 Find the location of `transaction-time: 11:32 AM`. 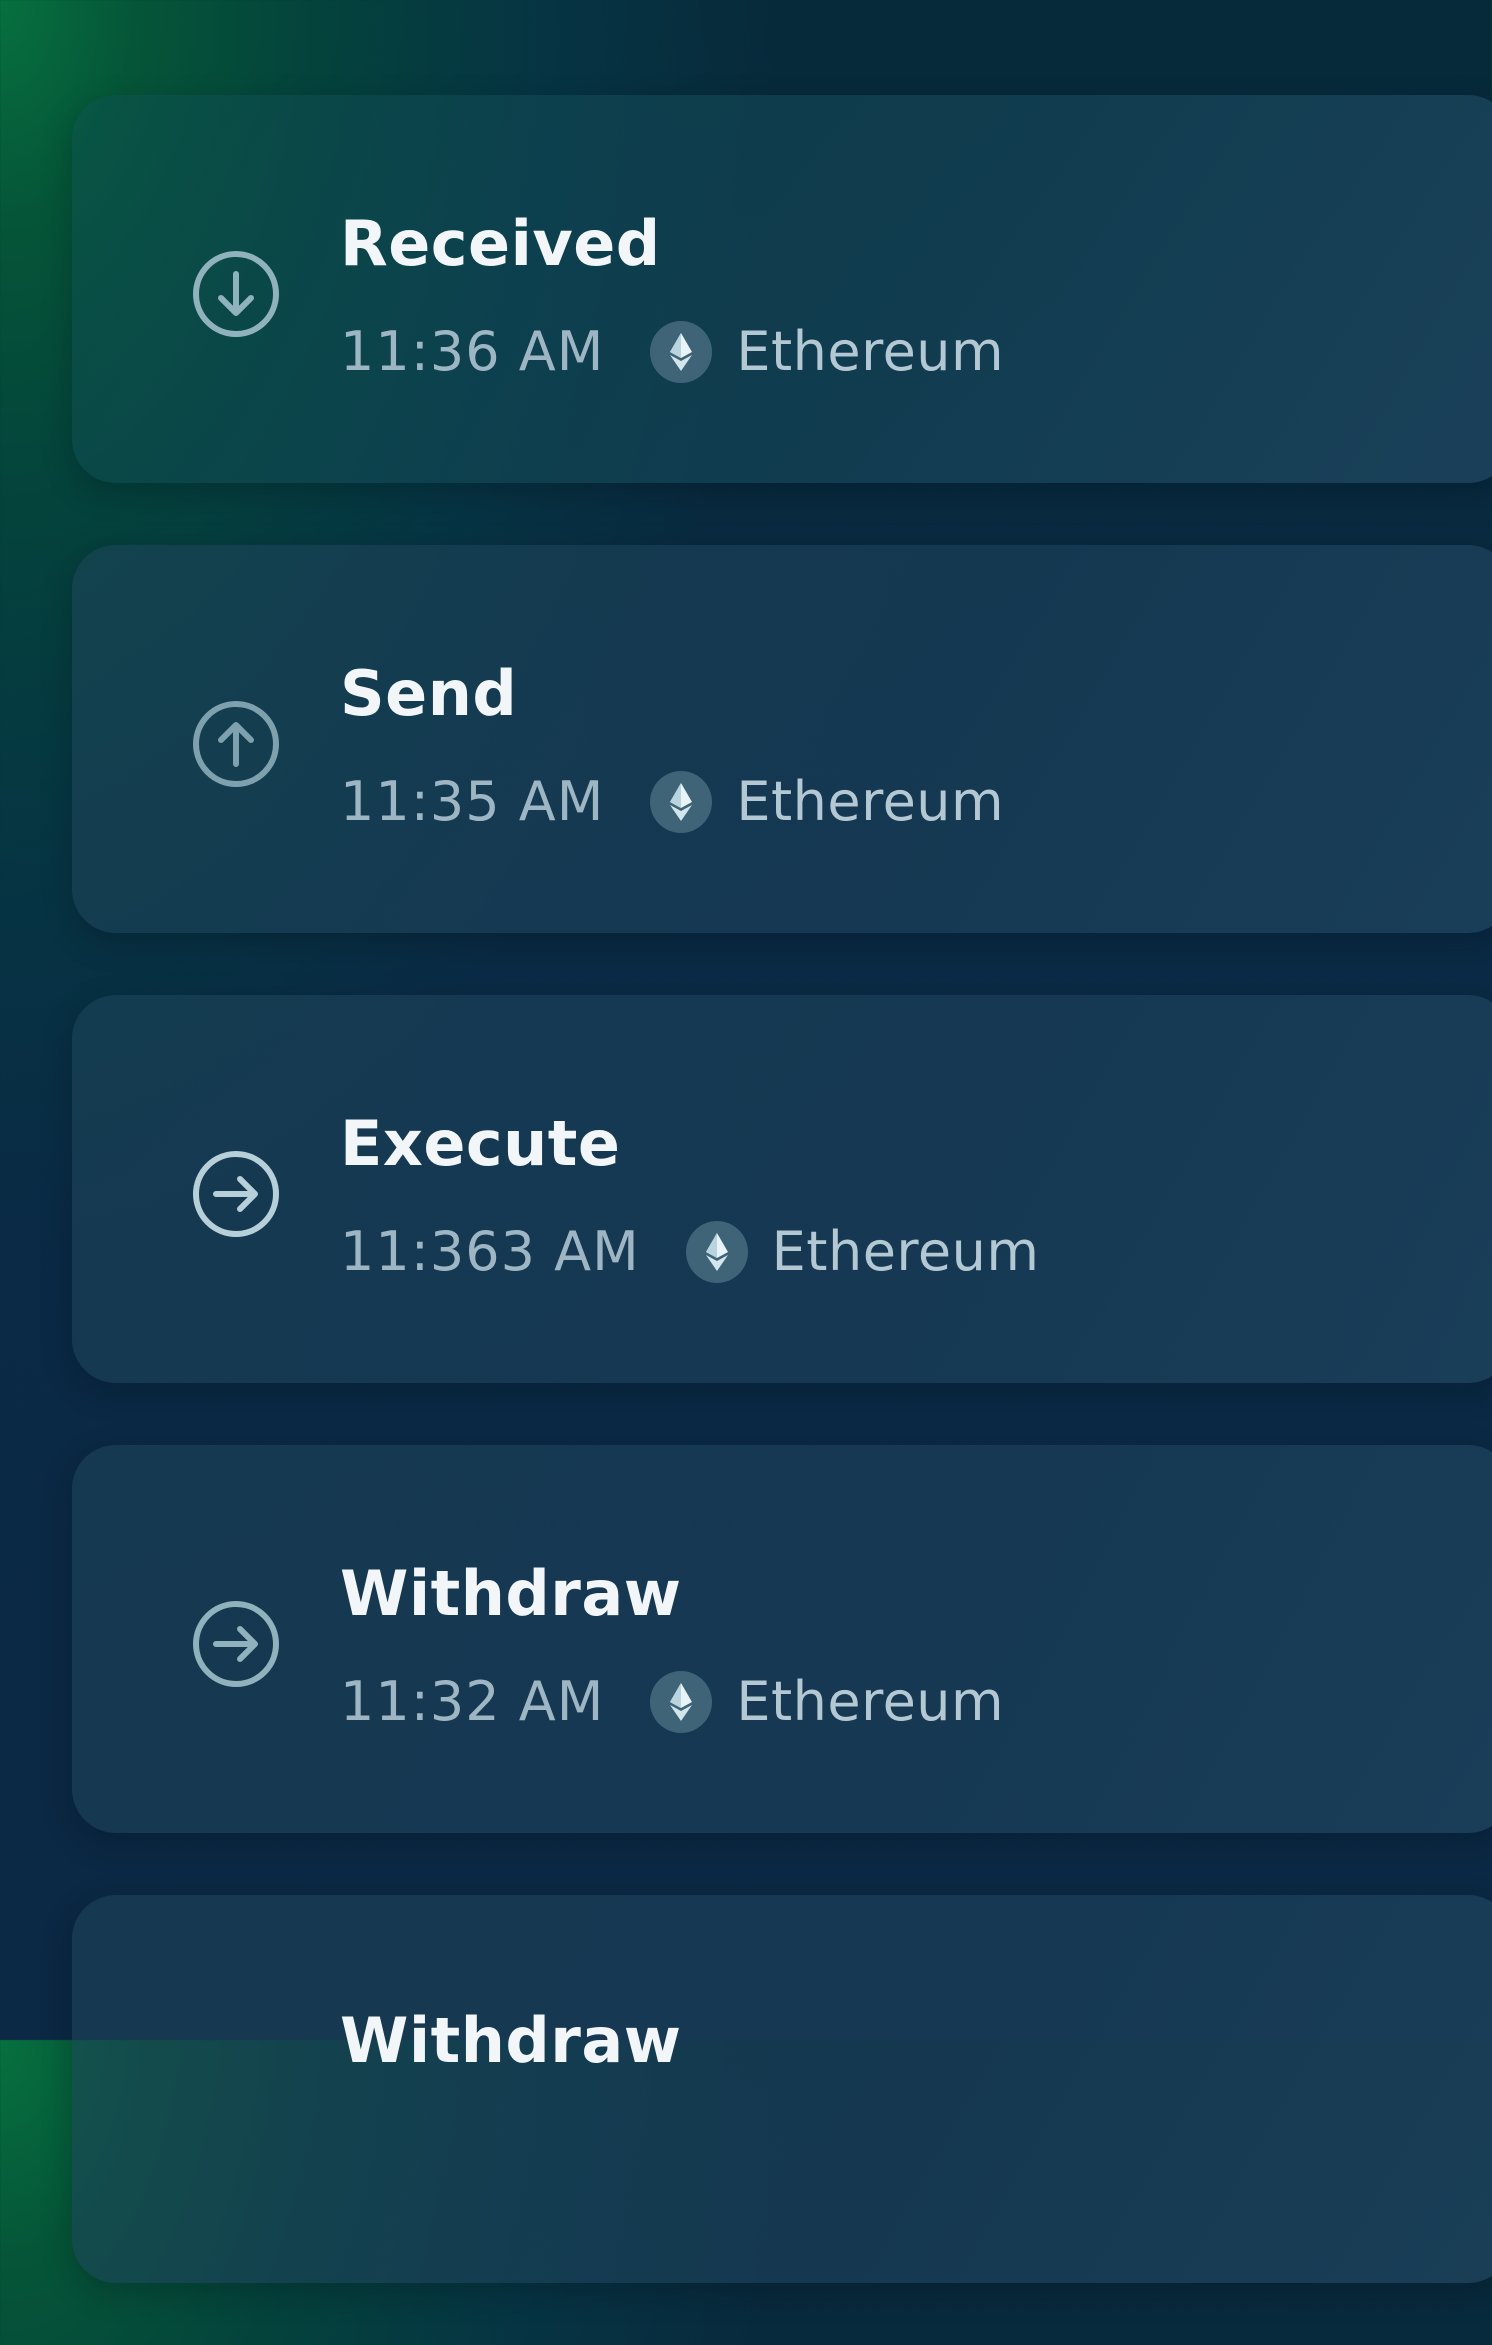

transaction-time: 11:32 AM is located at coordinates (472, 1701).